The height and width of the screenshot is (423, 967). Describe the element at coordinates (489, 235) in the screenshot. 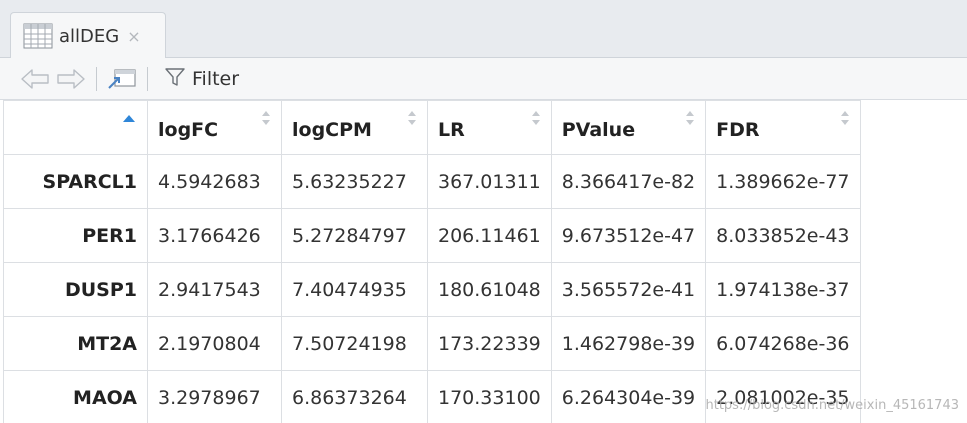

I see `cell-lr: 206.11461` at that location.